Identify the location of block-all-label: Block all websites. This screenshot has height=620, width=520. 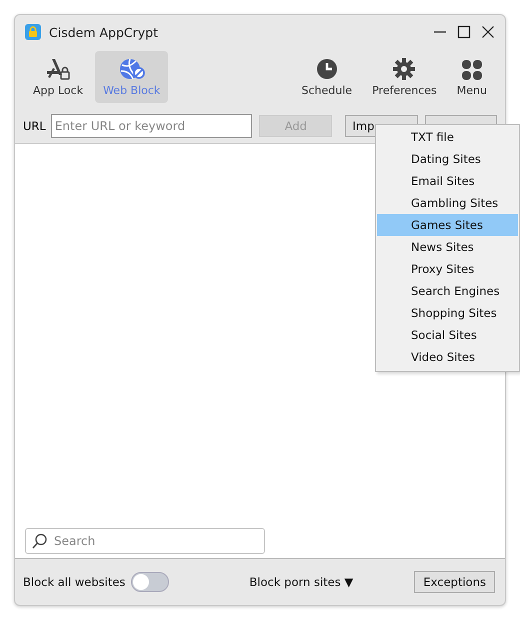
(74, 582).